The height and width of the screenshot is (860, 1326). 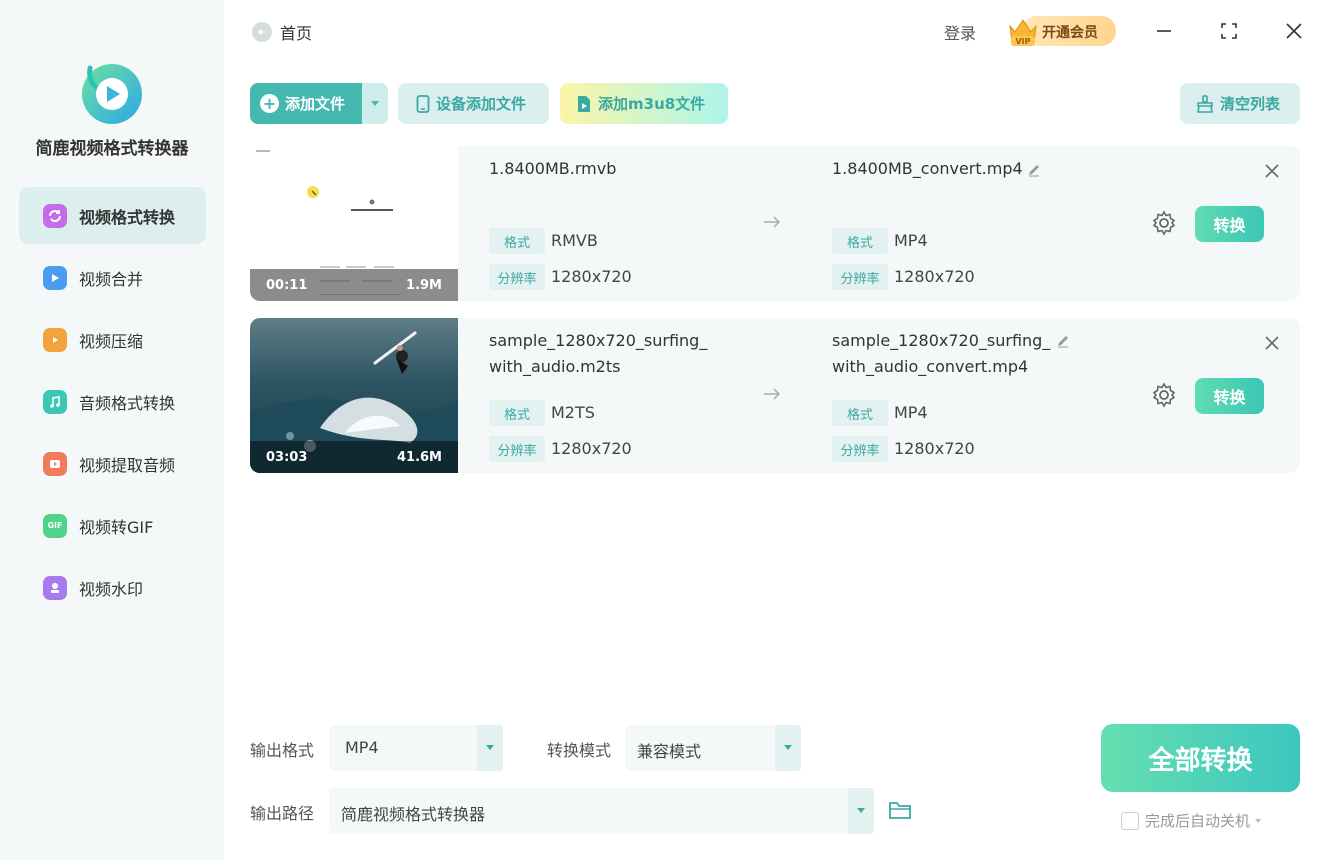 What do you see at coordinates (573, 412) in the screenshot?
I see `source-format: M2TS` at bounding box center [573, 412].